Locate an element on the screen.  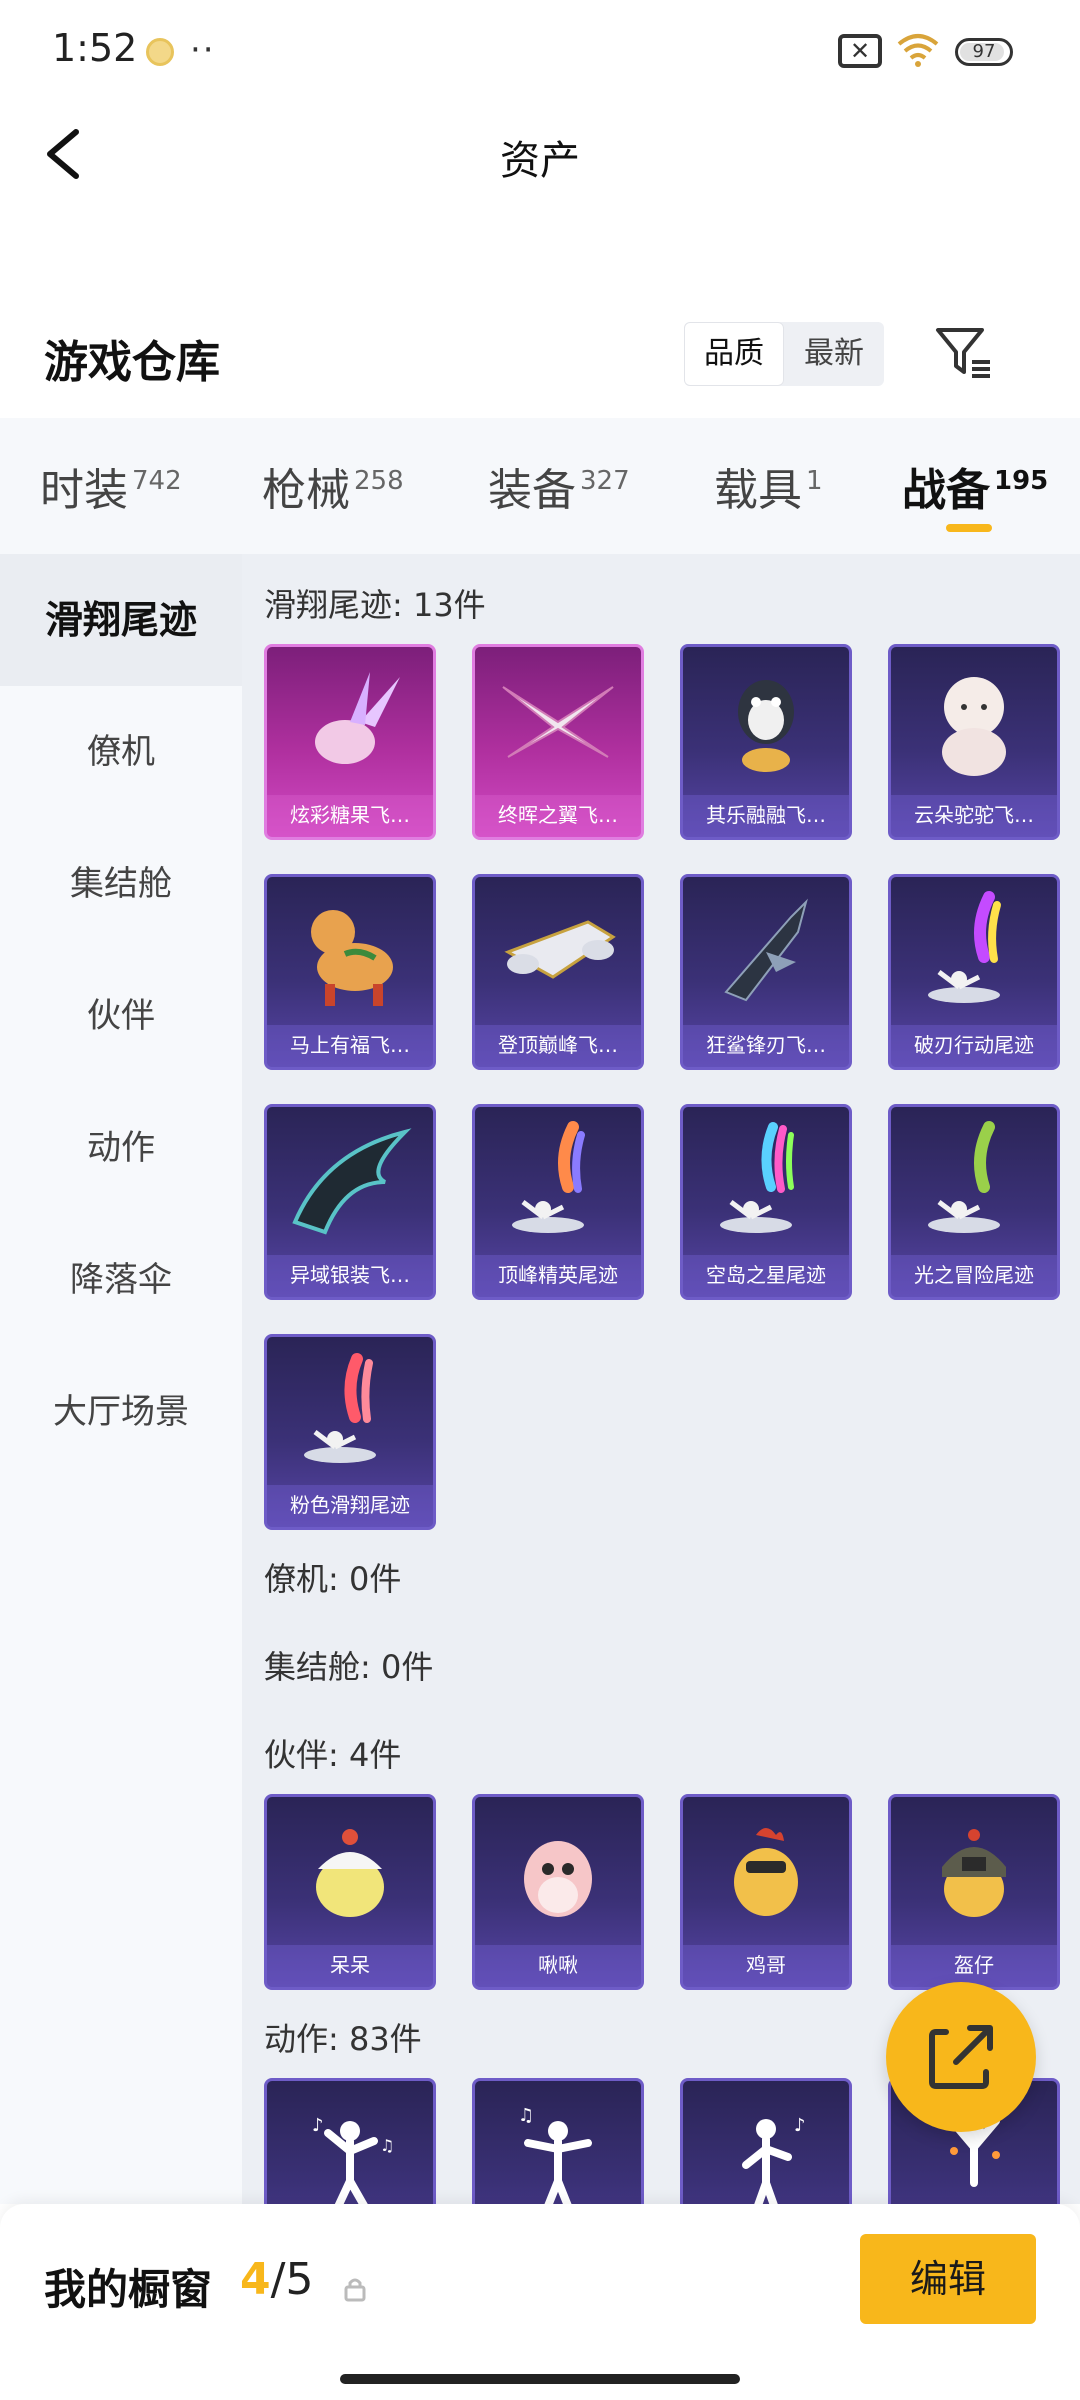
dance-emote-icon: ♪ ♫ is located at coordinates (350, 2142).